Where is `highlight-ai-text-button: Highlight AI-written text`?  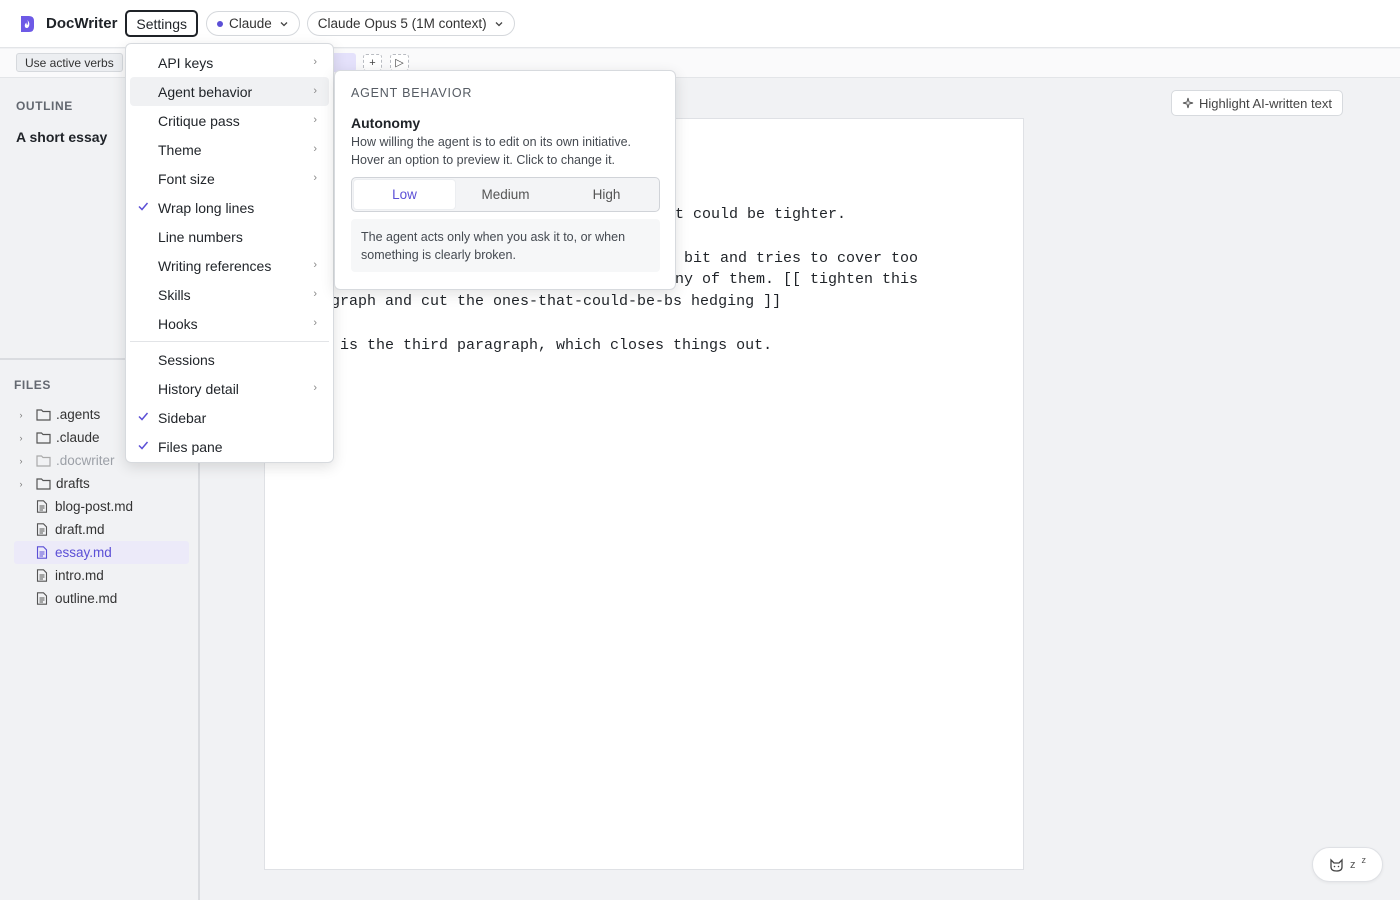 highlight-ai-text-button: Highlight AI-written text is located at coordinates (1257, 103).